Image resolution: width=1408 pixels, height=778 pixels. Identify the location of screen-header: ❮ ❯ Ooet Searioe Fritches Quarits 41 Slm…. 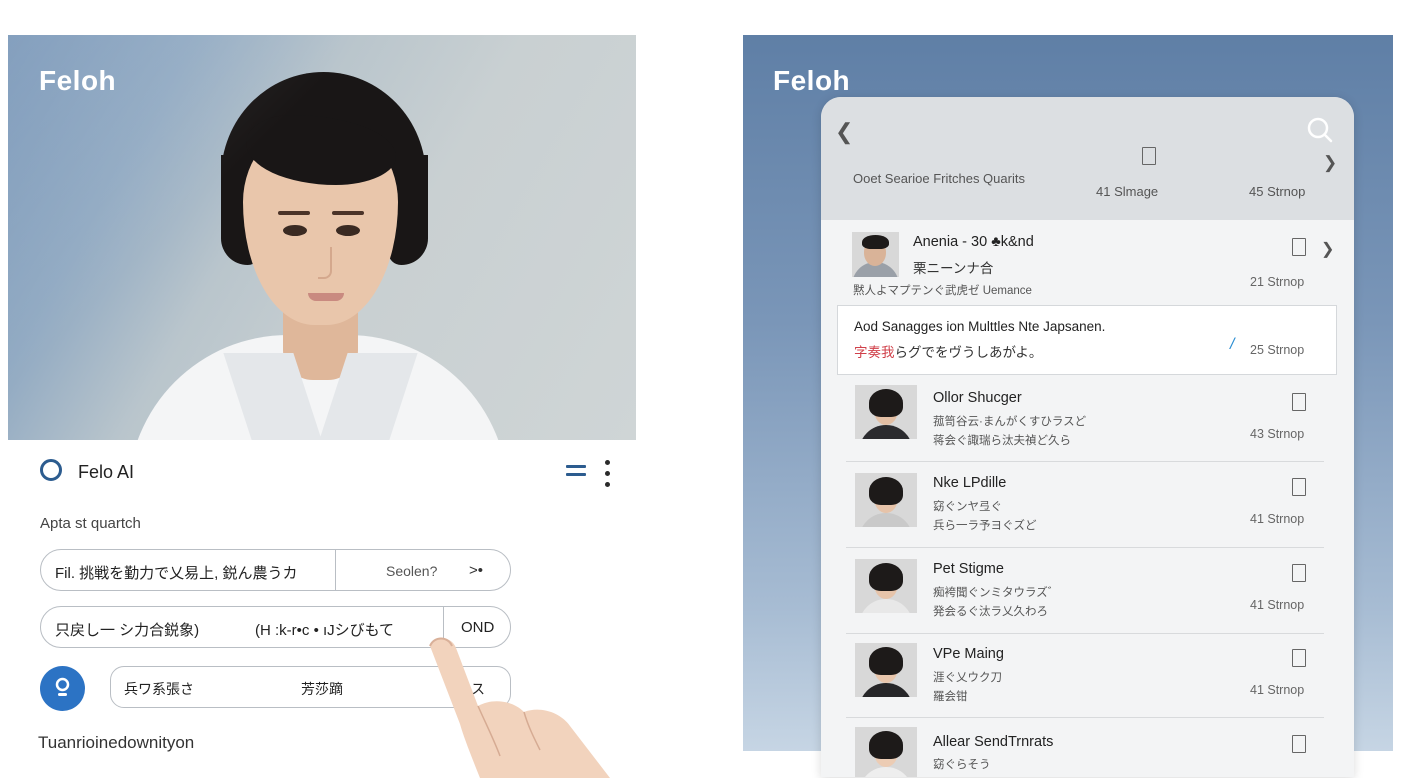
(1087, 158).